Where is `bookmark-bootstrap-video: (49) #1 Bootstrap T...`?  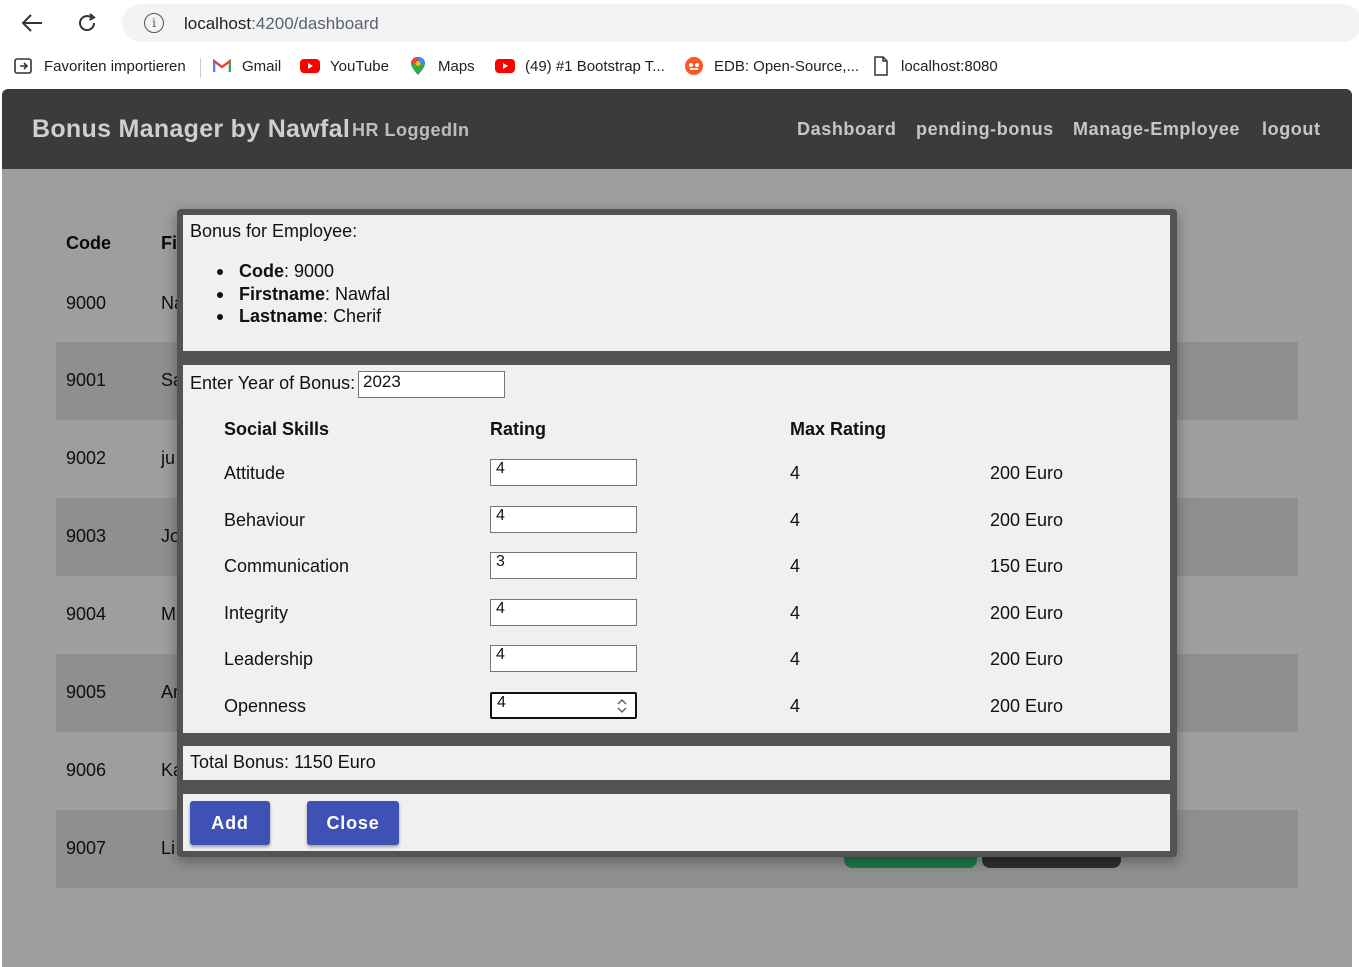 bookmark-bootstrap-video: (49) #1 Bootstrap T... is located at coordinates (580, 66).